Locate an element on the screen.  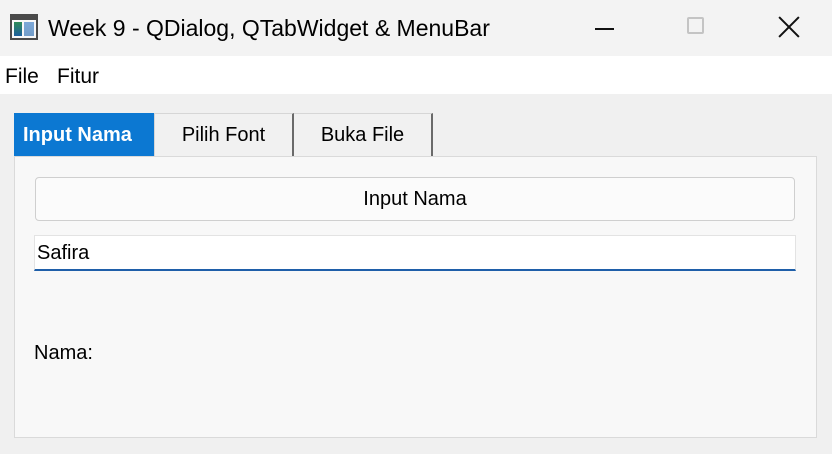
close-icon is located at coordinates (789, 27).